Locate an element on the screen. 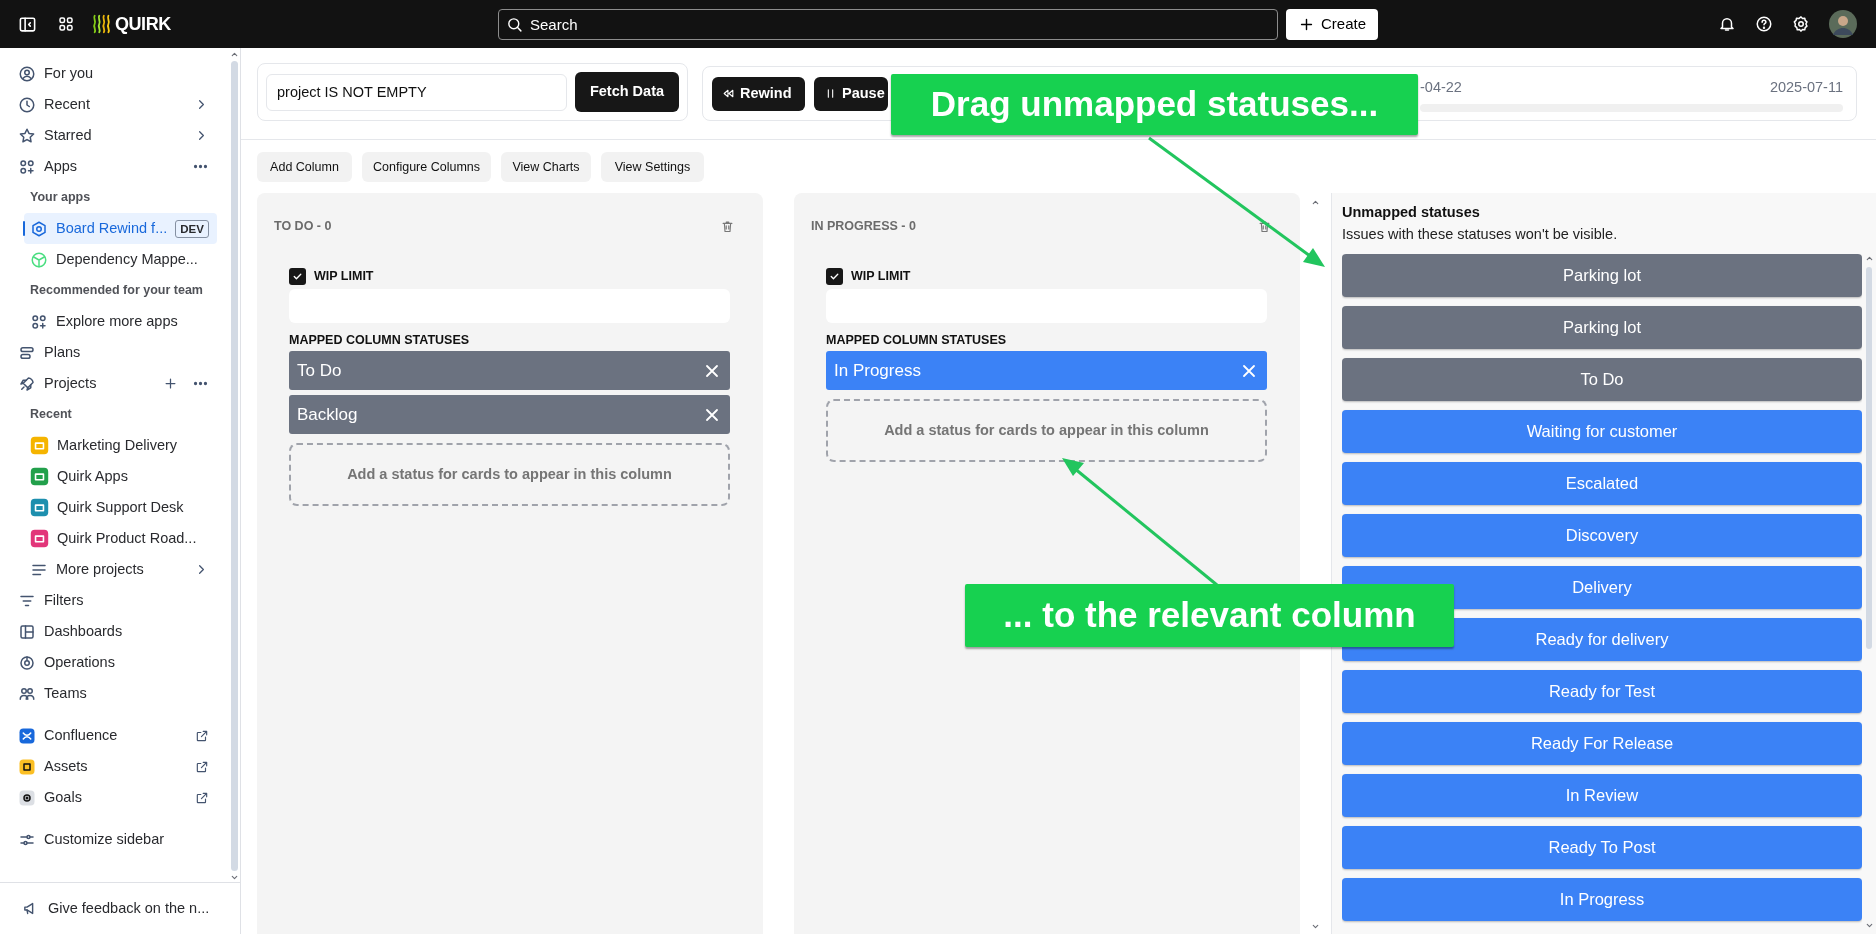 Image resolution: width=1876 pixels, height=934 pixels. status-chip: Waiting for customer is located at coordinates (1602, 431).